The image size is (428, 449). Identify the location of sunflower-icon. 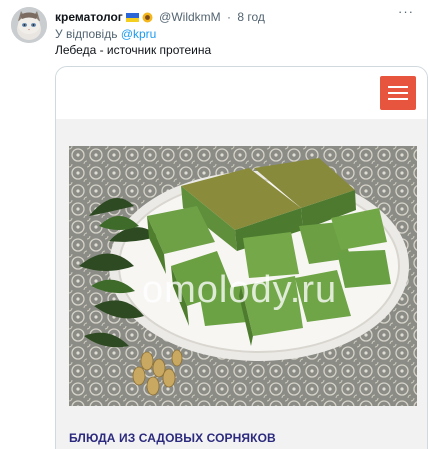
(147, 17).